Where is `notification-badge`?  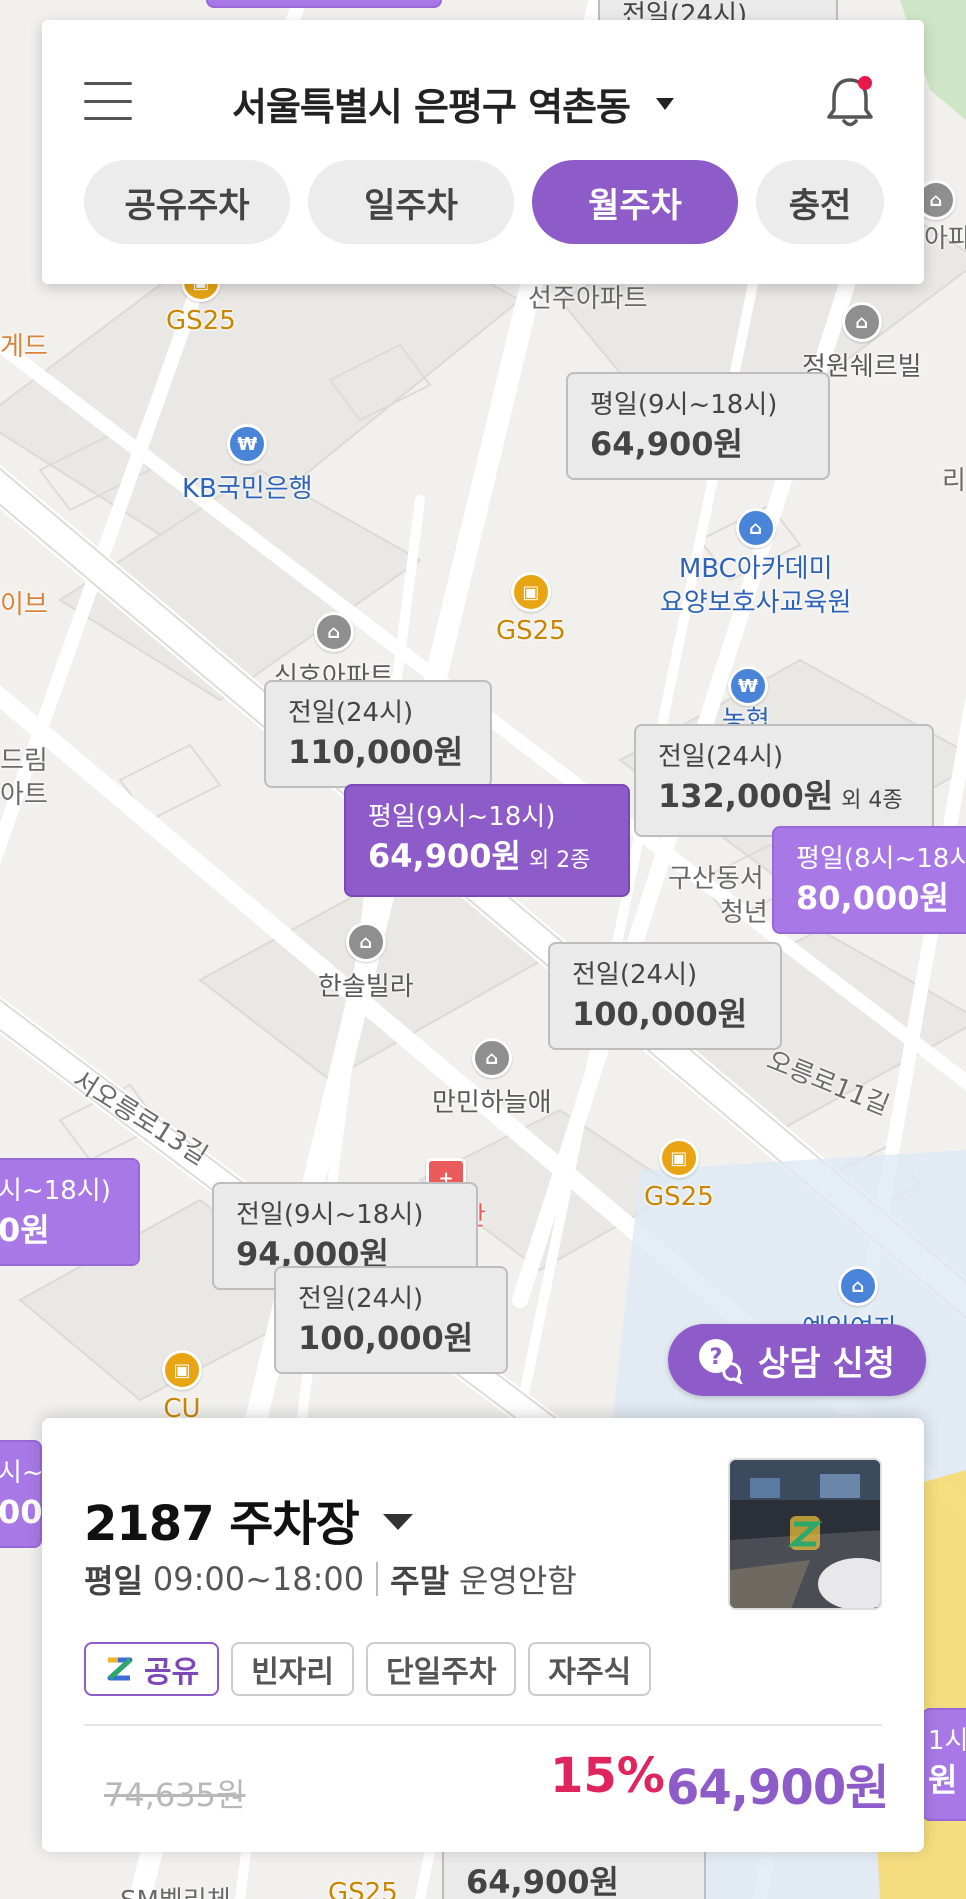 notification-badge is located at coordinates (865, 83).